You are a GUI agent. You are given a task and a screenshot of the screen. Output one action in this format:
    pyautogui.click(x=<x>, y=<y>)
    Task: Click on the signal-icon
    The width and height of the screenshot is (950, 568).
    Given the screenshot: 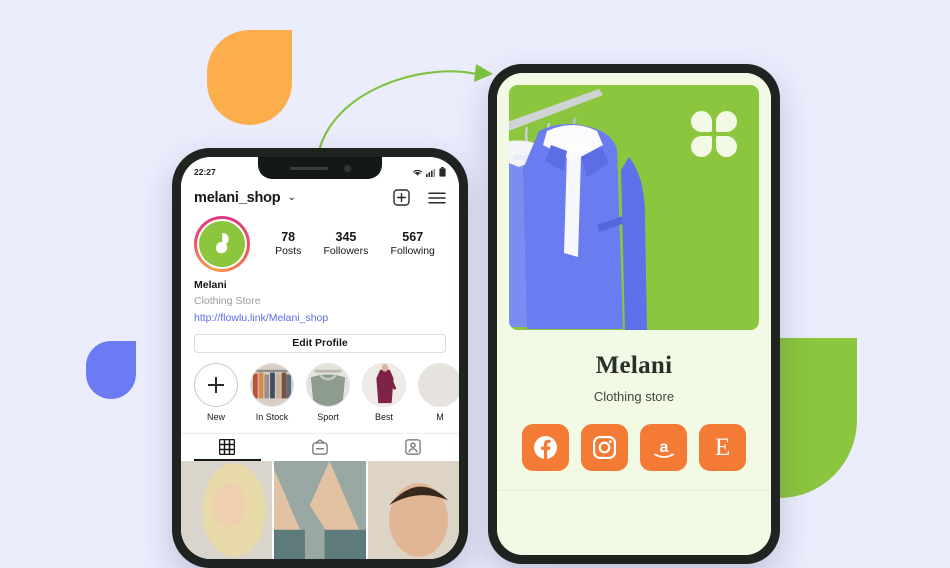 What is the action you would take?
    pyautogui.click(x=431, y=173)
    